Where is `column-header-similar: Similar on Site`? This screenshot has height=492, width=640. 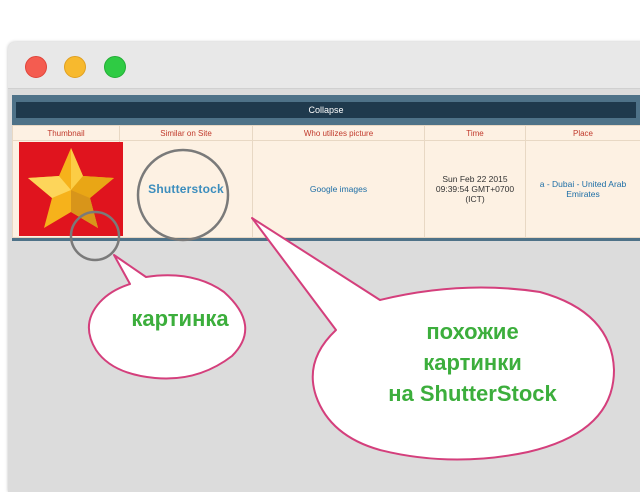
column-header-similar: Similar on Site is located at coordinates (186, 133).